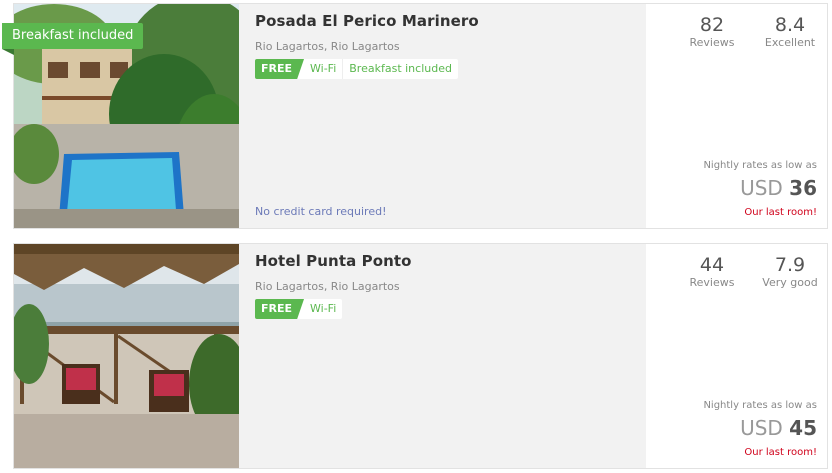 This screenshot has height=473, width=832. I want to click on breakfast-ribbon: Breakfast included, so click(73, 36).